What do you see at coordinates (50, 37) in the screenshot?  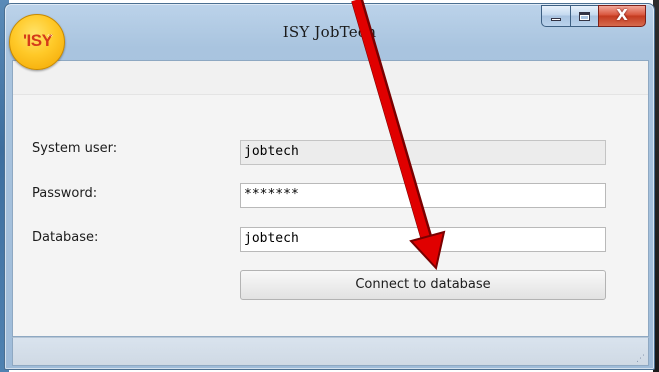 I see `logo-dots: °°` at bounding box center [50, 37].